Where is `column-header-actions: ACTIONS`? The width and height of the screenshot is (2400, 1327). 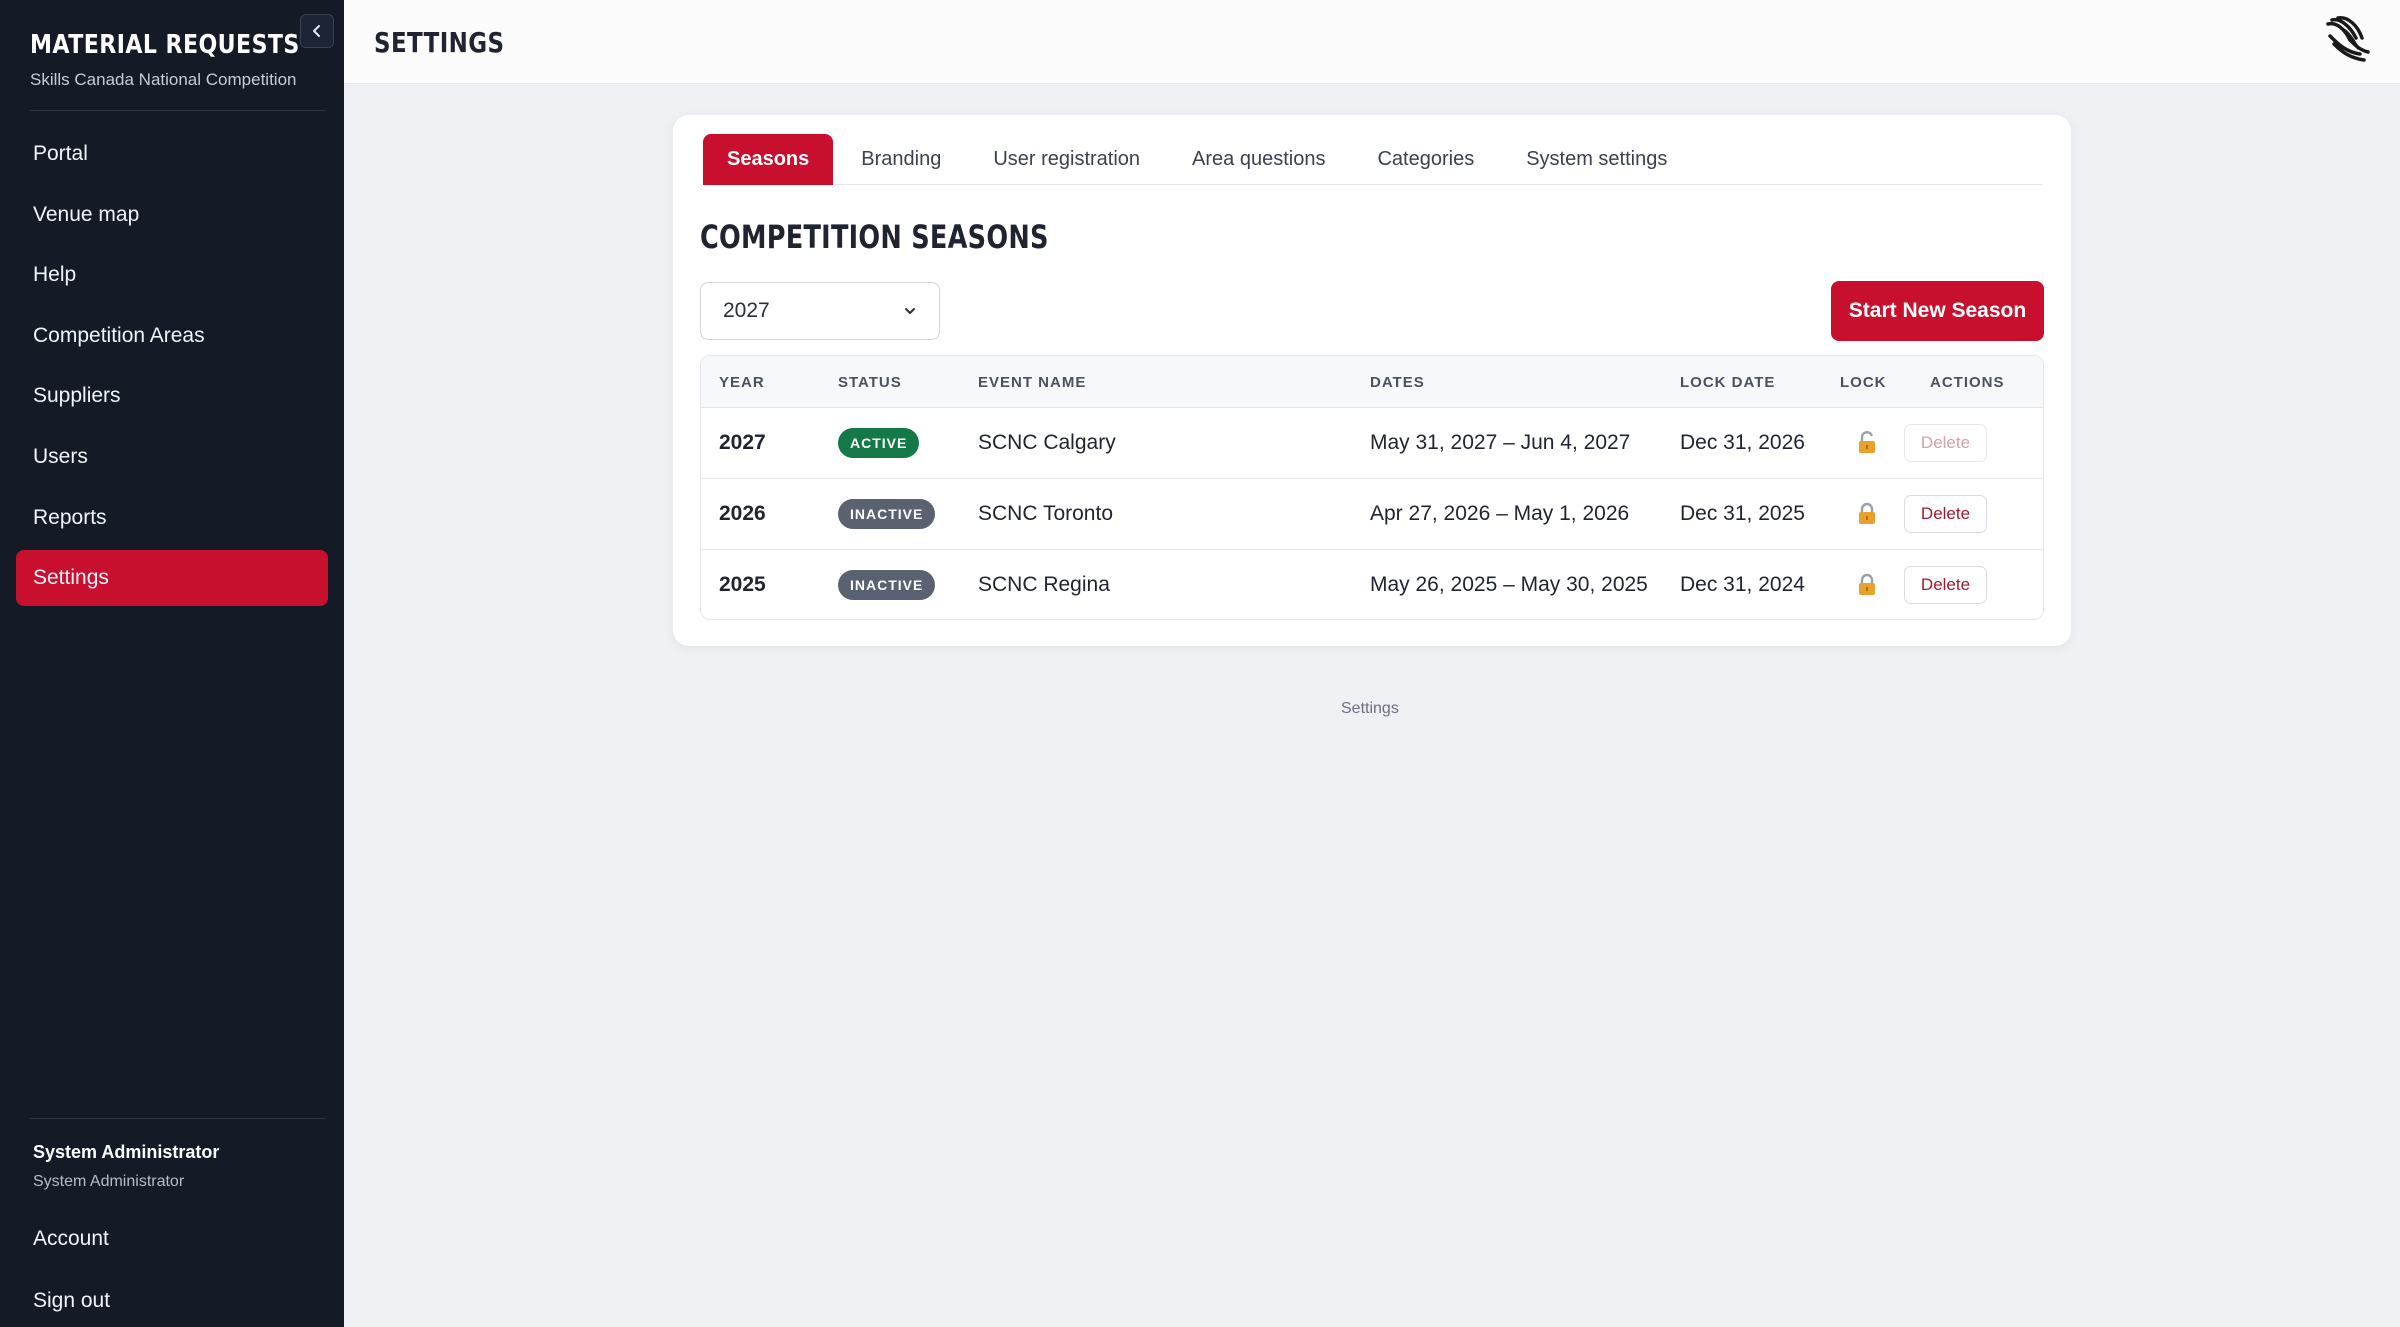 column-header-actions: ACTIONS is located at coordinates (1967, 382).